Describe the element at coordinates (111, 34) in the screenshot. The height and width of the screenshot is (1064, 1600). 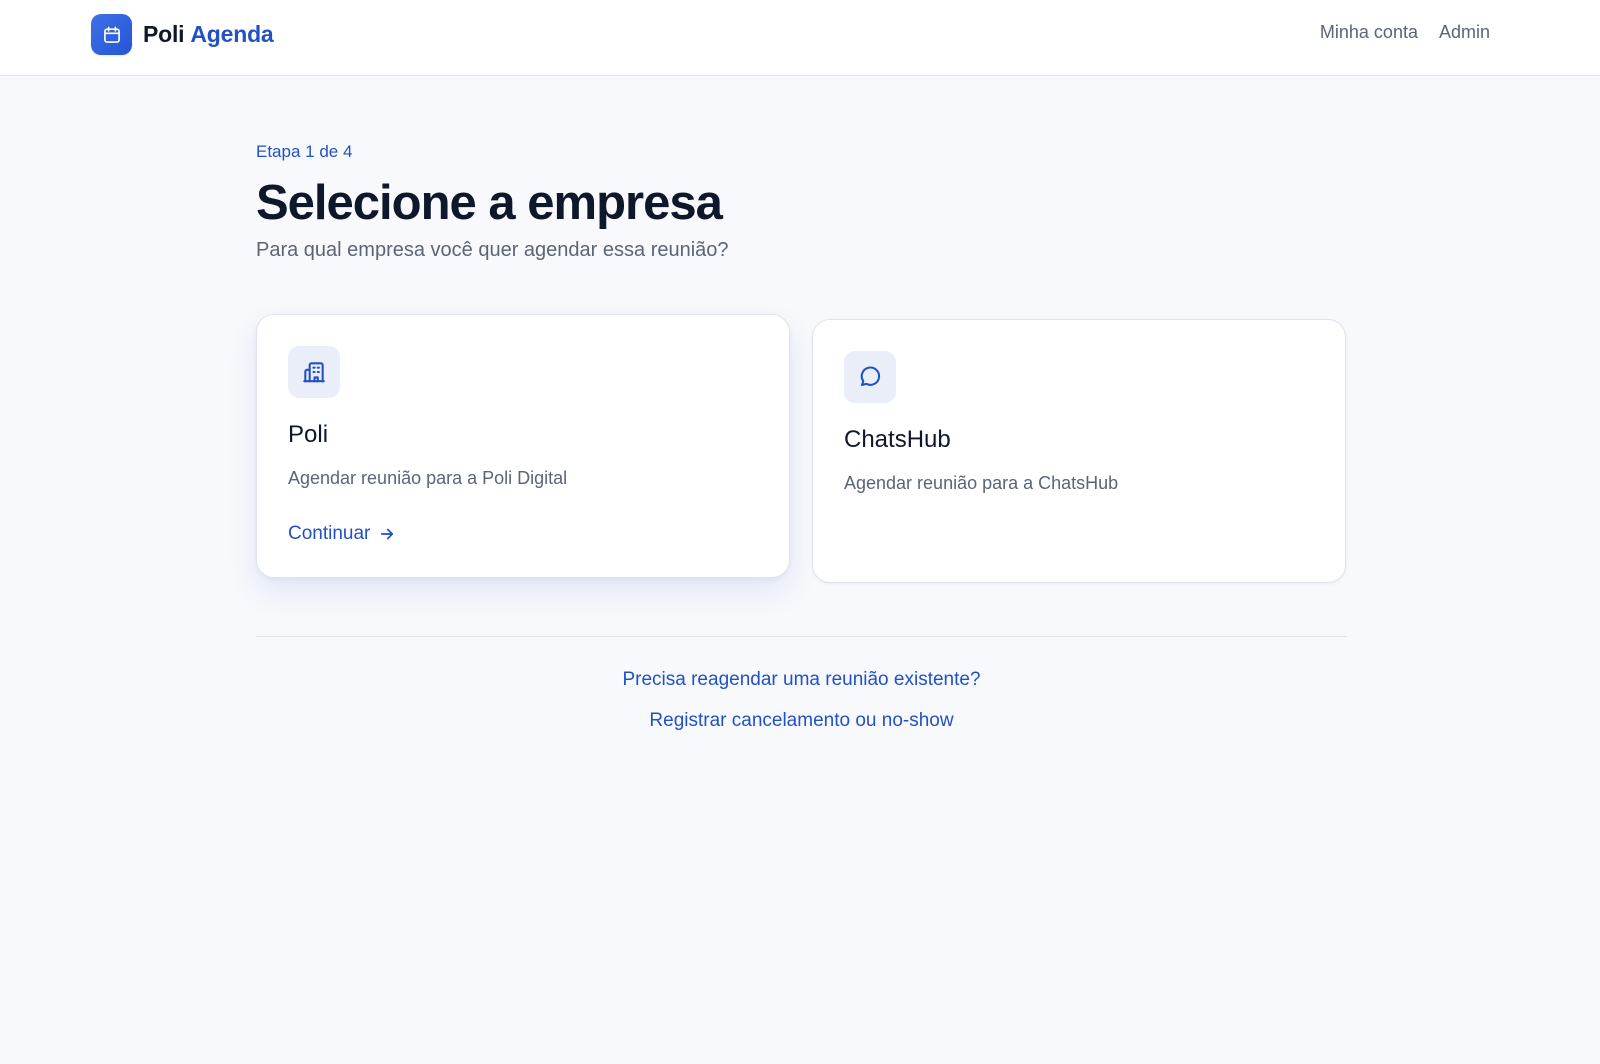
I see `calendar-icon` at that location.